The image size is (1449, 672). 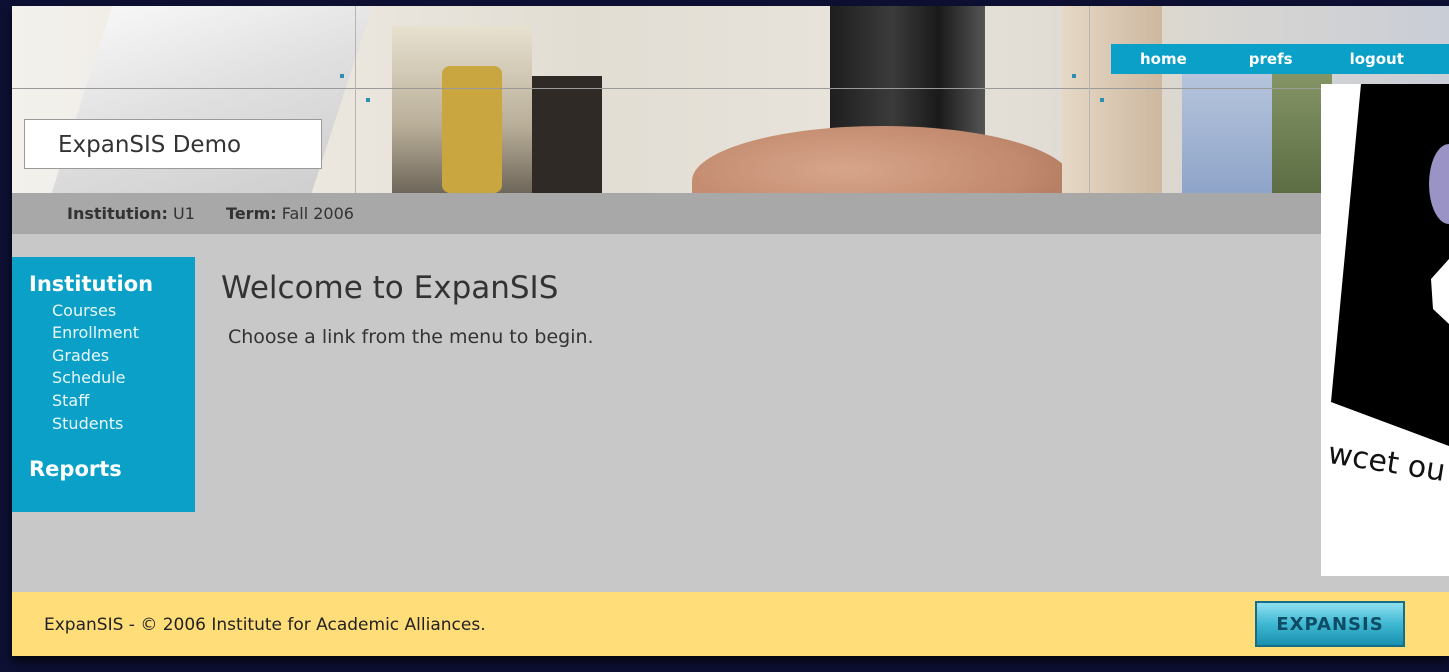 I want to click on expansis-logo: EXPANSIS, so click(x=1330, y=624).